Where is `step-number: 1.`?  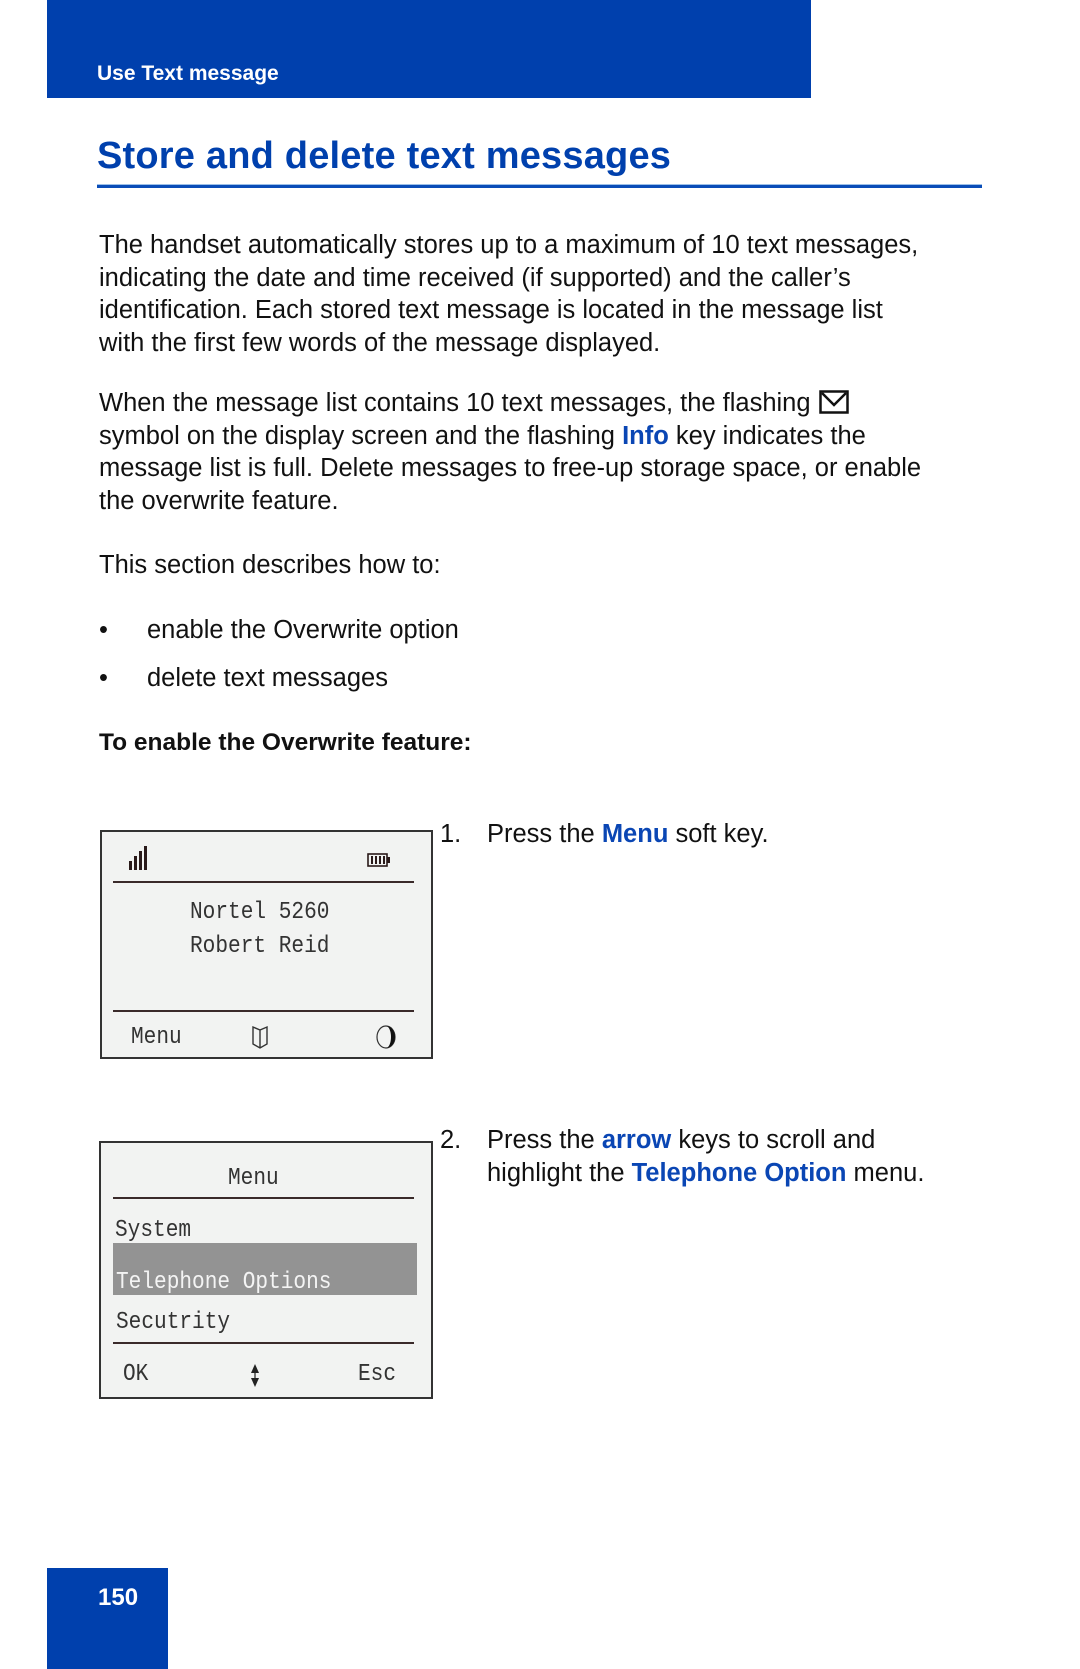
step-number: 1. is located at coordinates (451, 834).